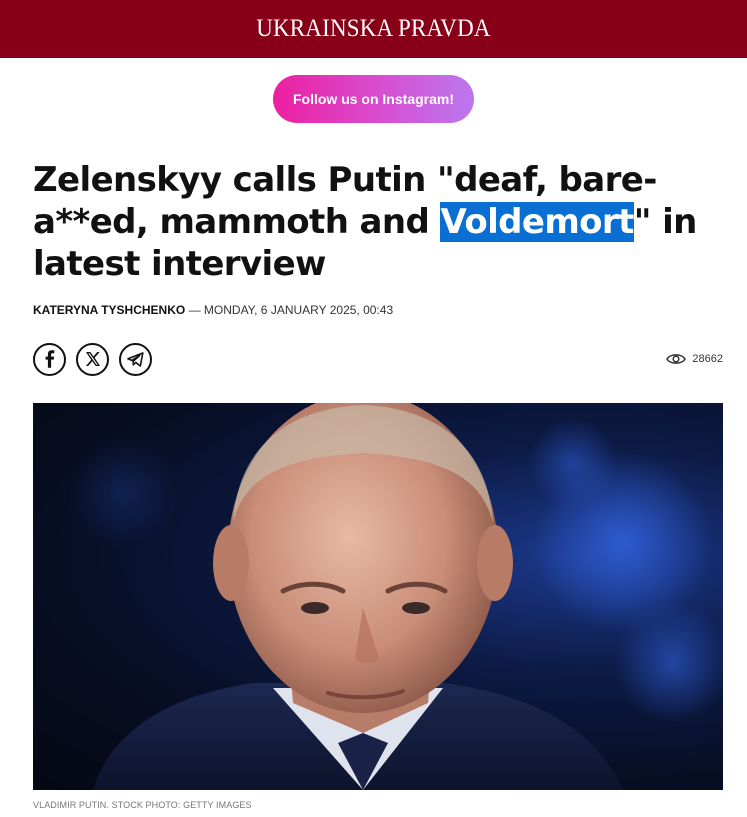 This screenshot has height=817, width=747. I want to click on x-icon, so click(92, 359).